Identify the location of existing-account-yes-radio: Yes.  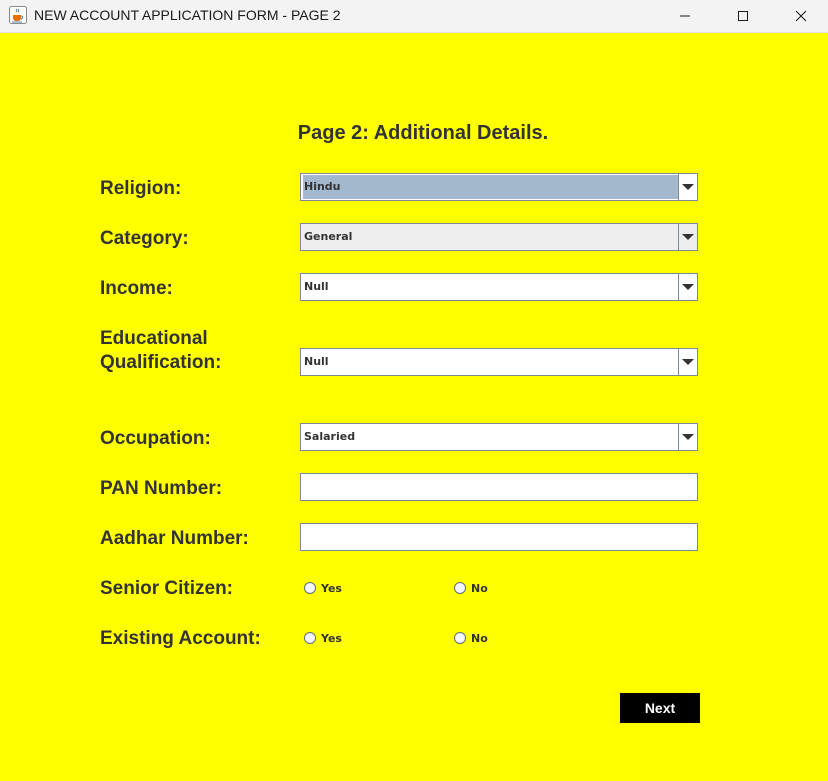
(323, 638).